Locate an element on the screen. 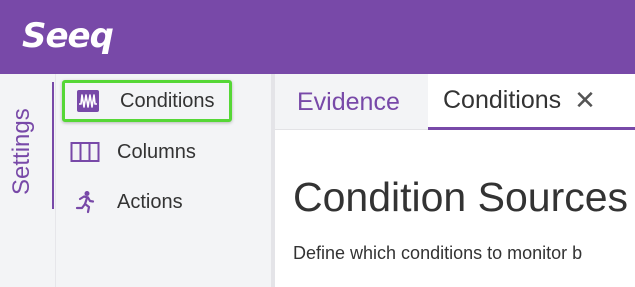 The width and height of the screenshot is (635, 287). logo-text: Seeq is located at coordinates (68, 36).